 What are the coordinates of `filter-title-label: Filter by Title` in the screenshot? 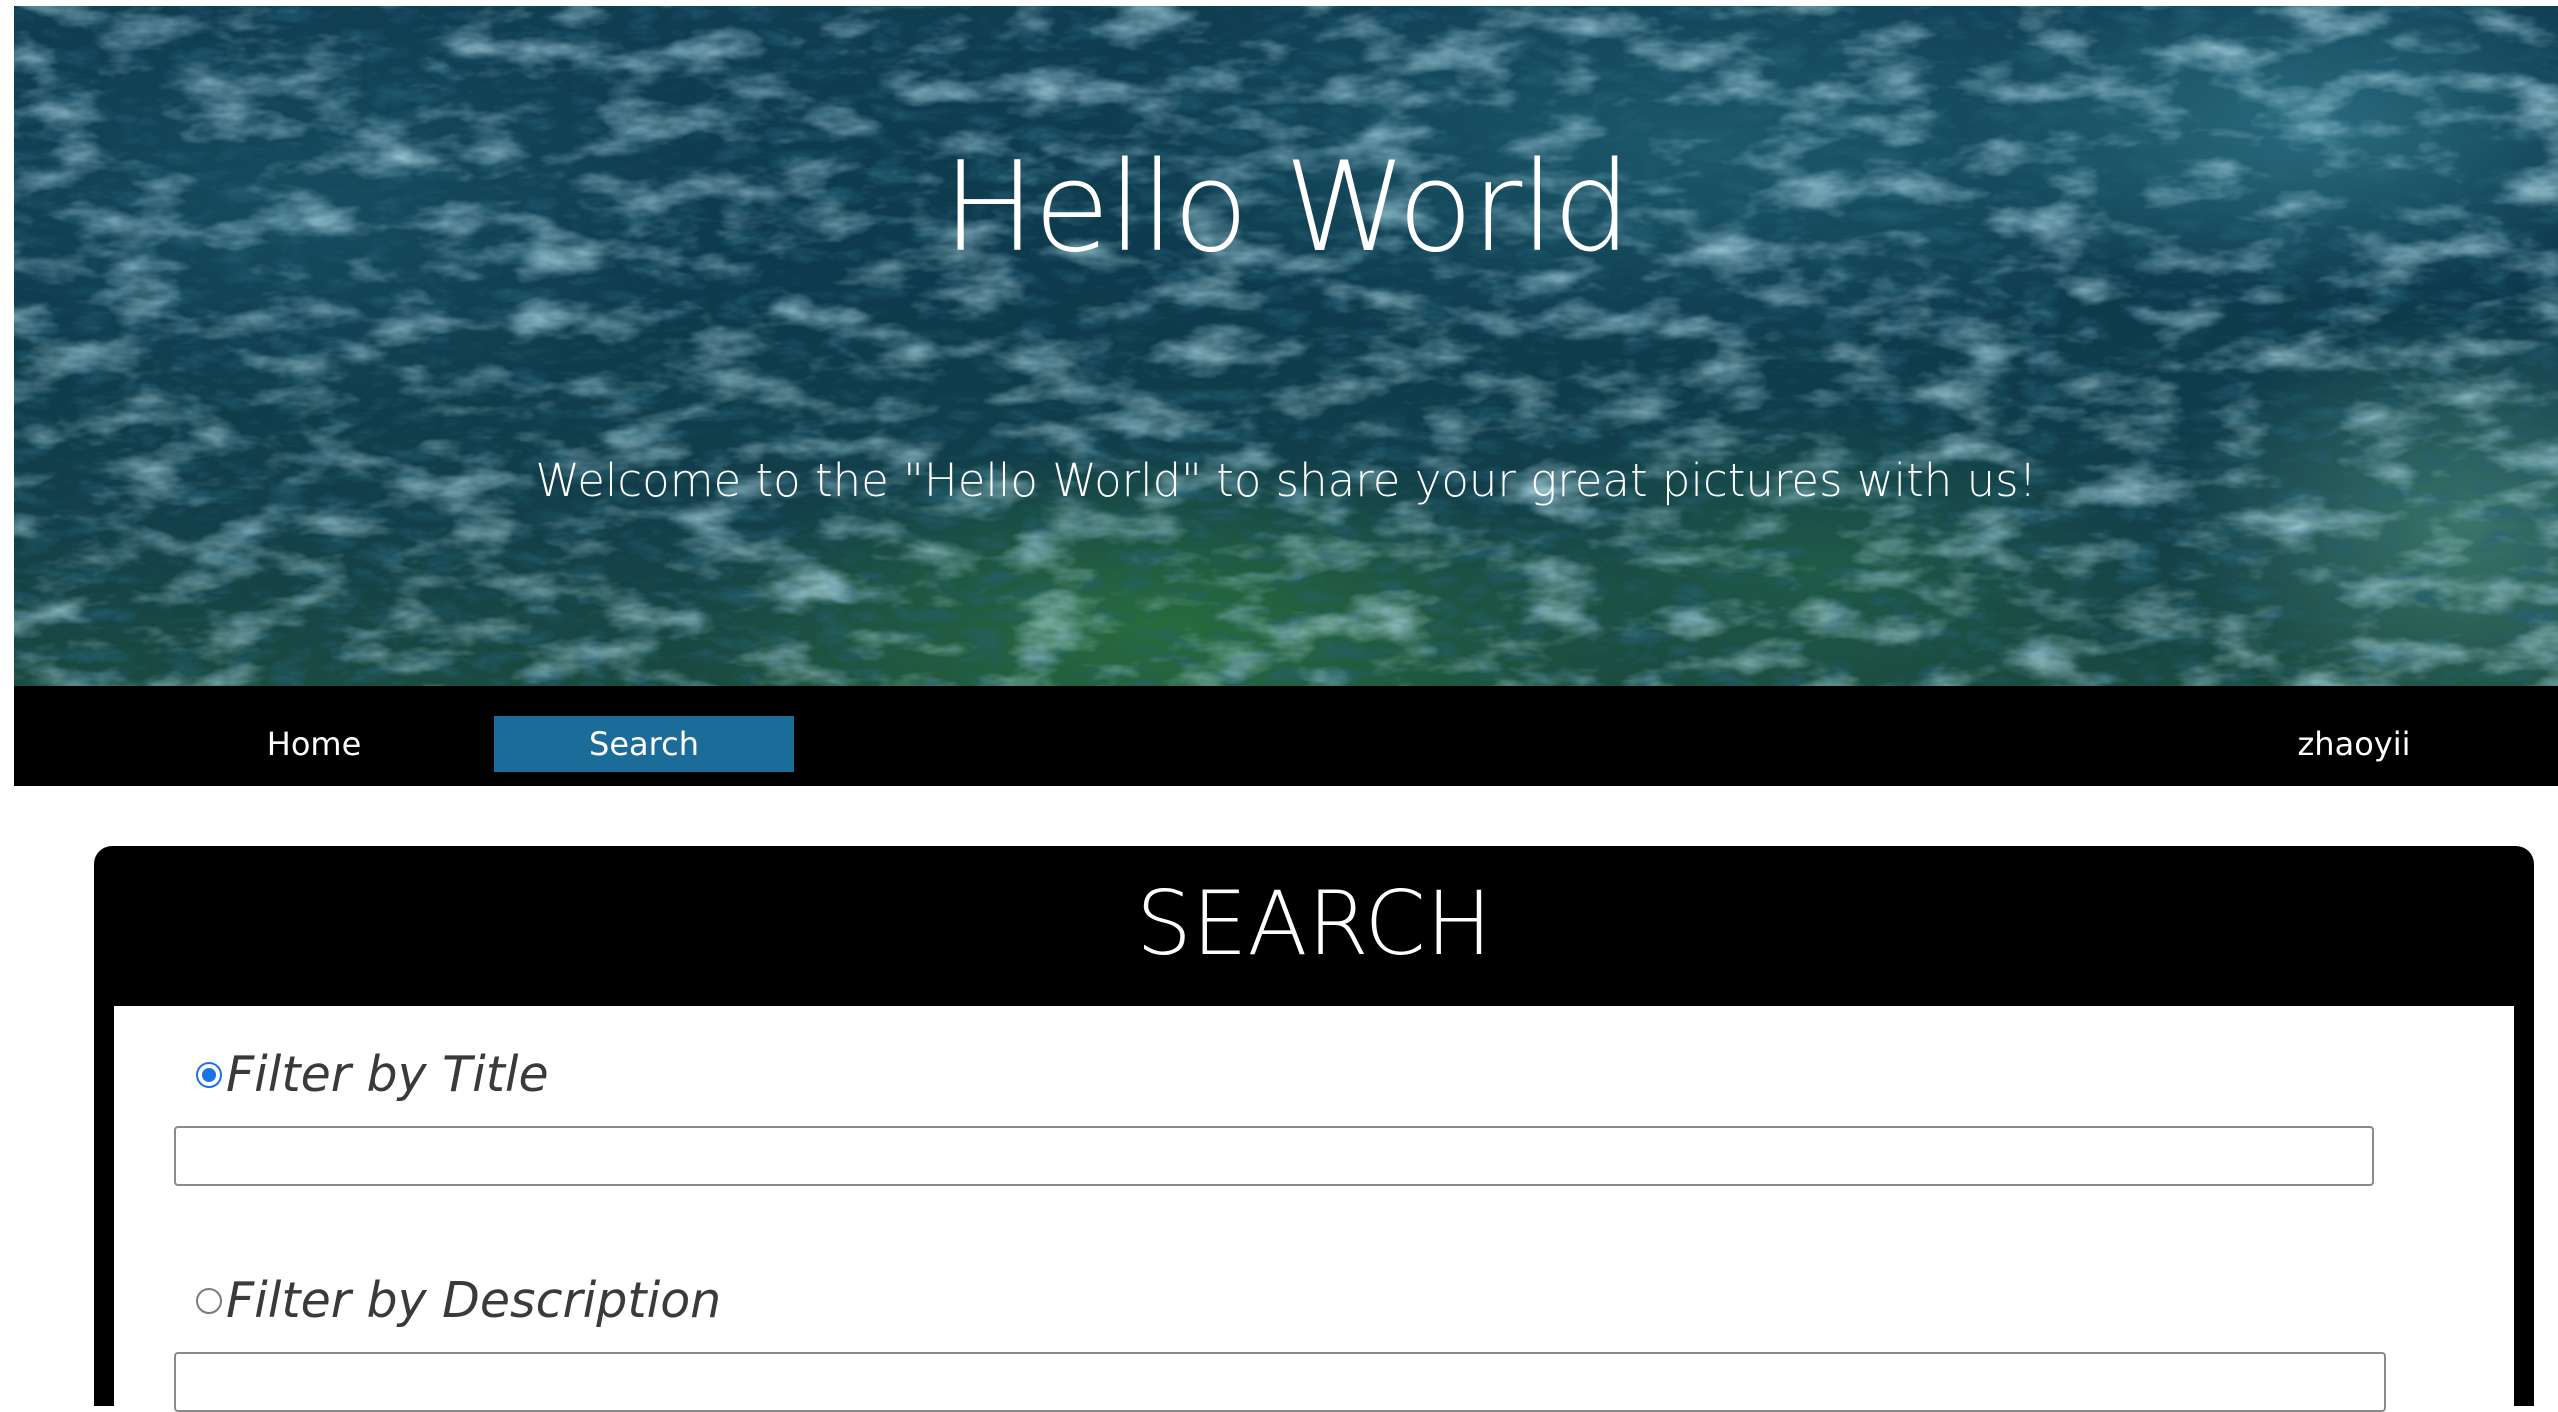 It's located at (387, 1074).